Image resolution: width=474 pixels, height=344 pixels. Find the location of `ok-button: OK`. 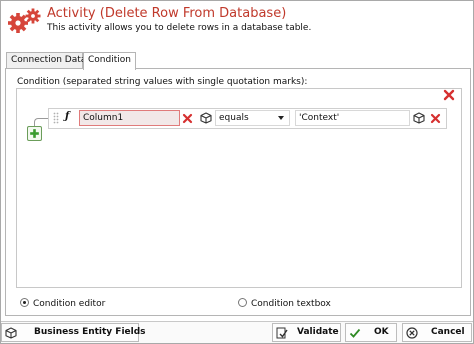

ok-button: OK is located at coordinates (371, 332).